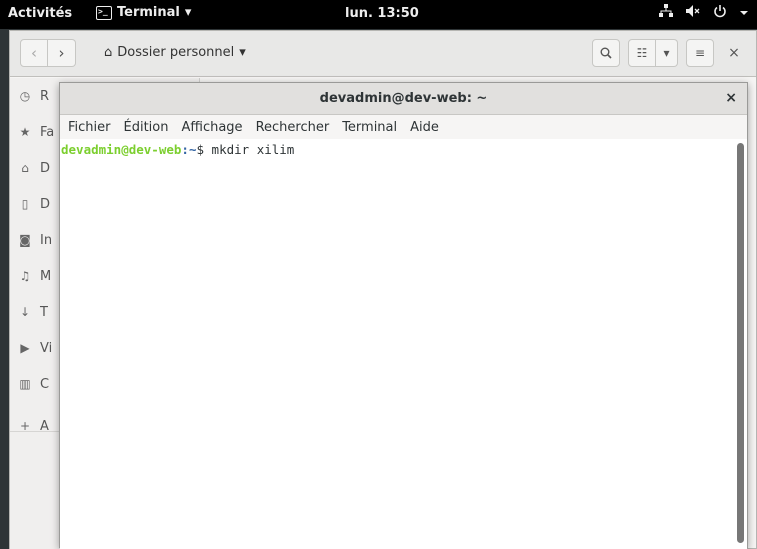 Image resolution: width=757 pixels, height=549 pixels. Describe the element at coordinates (35, 240) in the screenshot. I see `sidebar-item-images: ◙ In` at that location.